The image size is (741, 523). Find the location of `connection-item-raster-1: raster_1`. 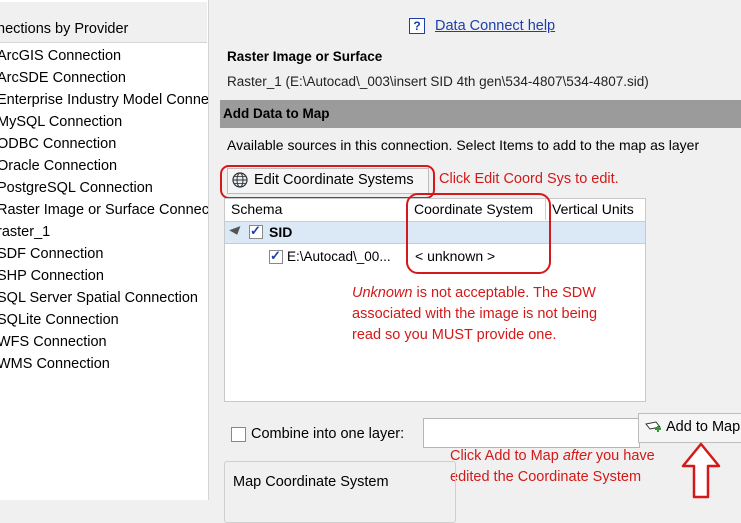

connection-item-raster-1: raster_1 is located at coordinates (104, 232).